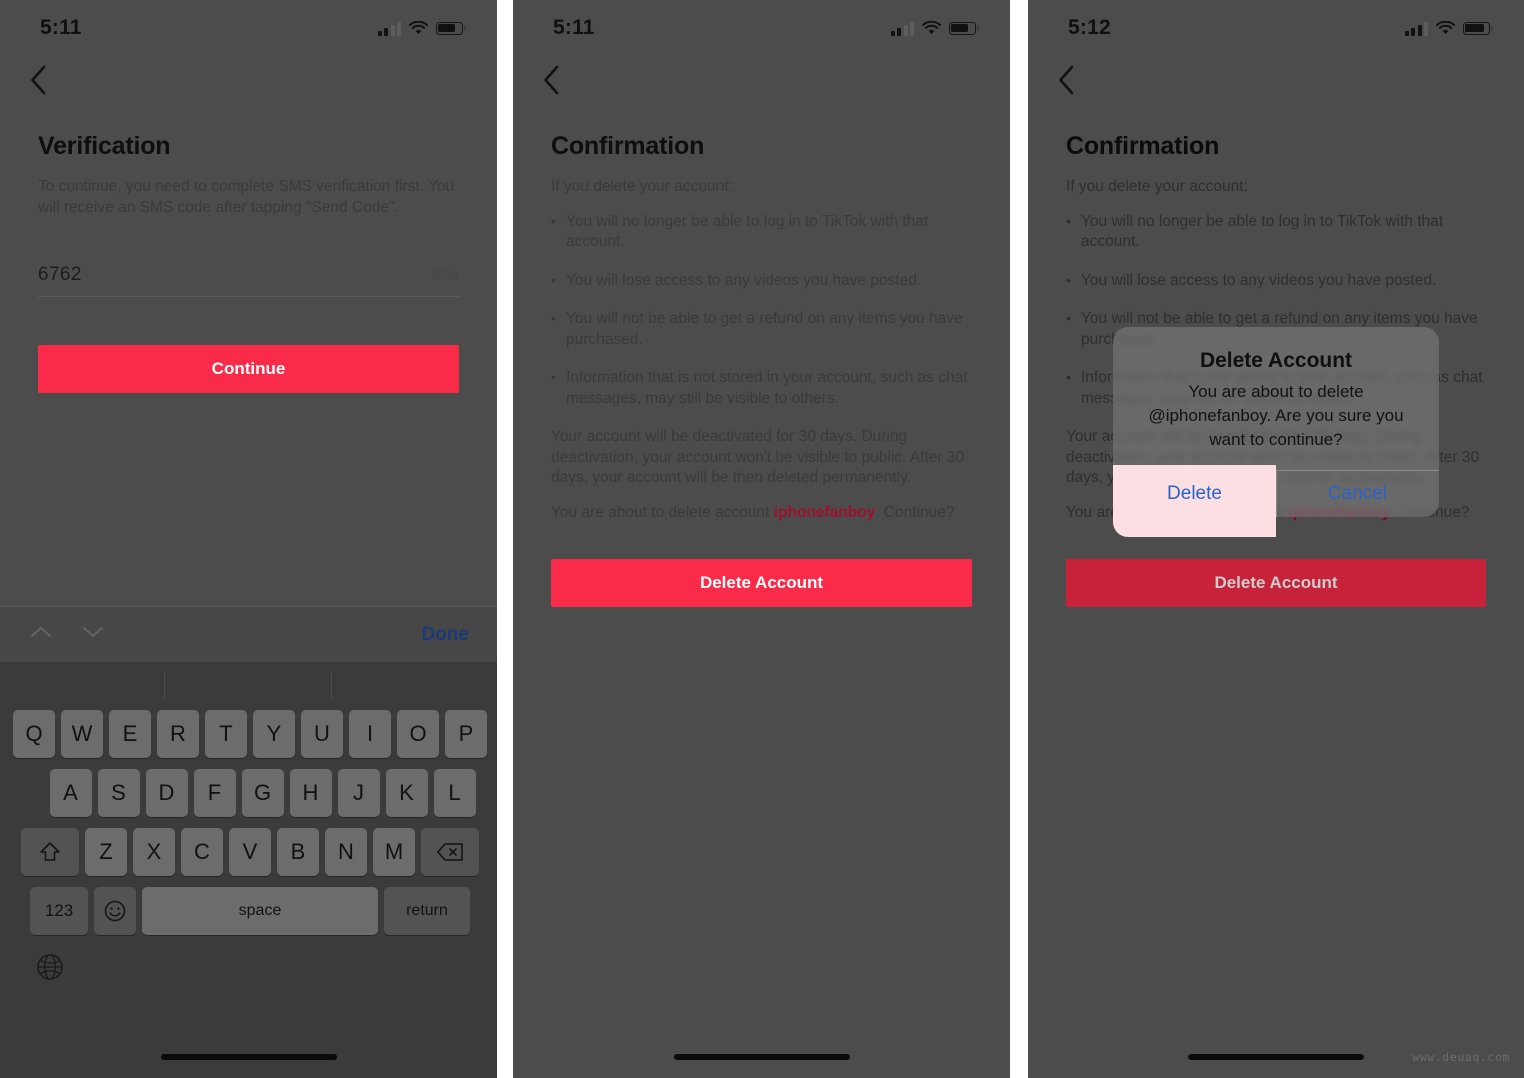 The width and height of the screenshot is (1524, 1078). What do you see at coordinates (70, 793) in the screenshot?
I see `key-a: A` at bounding box center [70, 793].